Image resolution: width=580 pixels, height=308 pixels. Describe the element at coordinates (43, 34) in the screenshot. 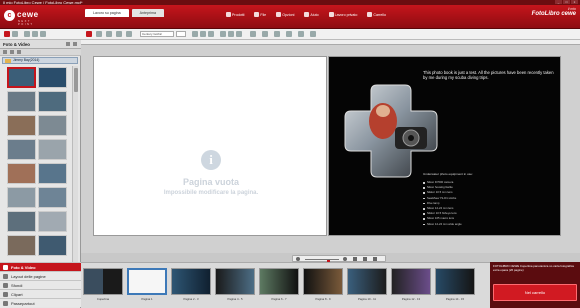

I see `paste-icon` at that location.